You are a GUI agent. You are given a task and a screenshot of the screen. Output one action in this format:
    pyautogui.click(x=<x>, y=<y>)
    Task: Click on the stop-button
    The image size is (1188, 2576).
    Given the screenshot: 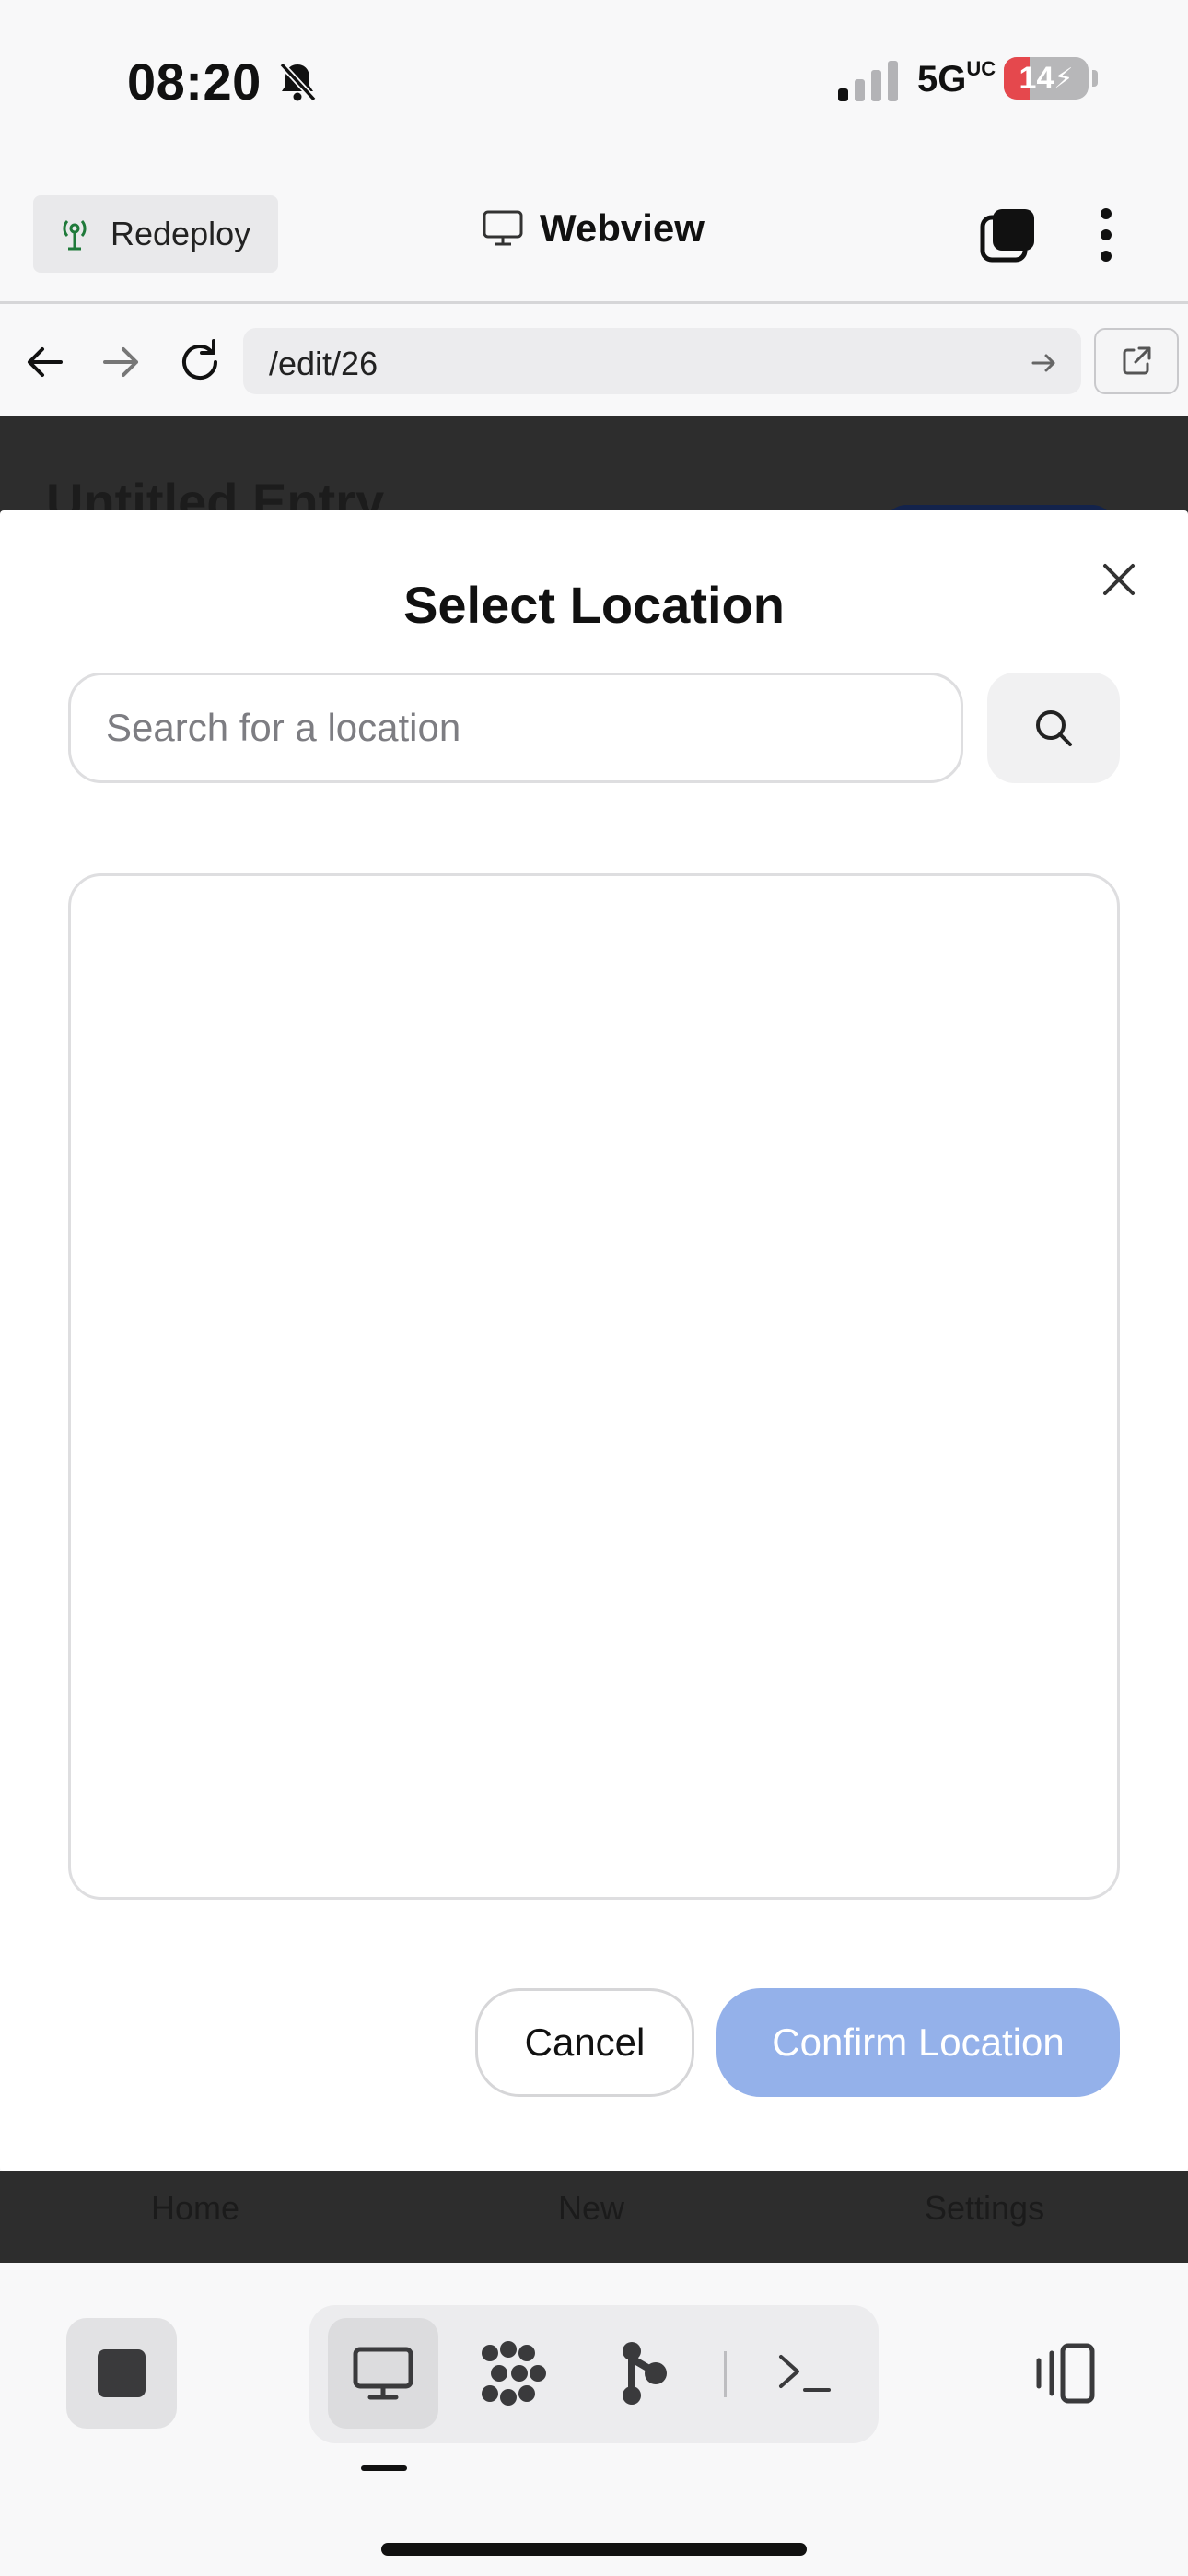 What is the action you would take?
    pyautogui.click(x=121, y=2373)
    